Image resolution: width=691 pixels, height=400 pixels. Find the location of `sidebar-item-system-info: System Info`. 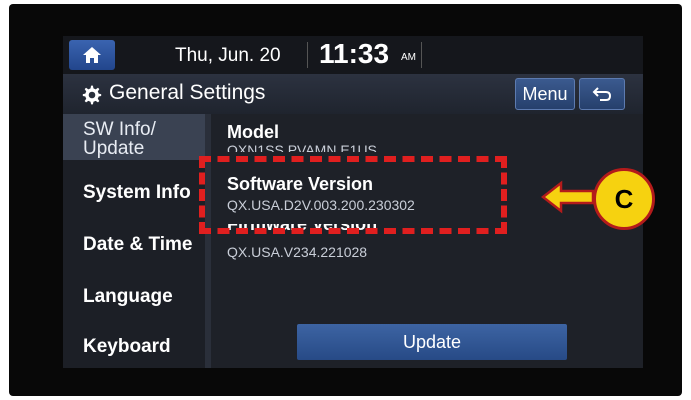

sidebar-item-system-info: System Info is located at coordinates (134, 197).